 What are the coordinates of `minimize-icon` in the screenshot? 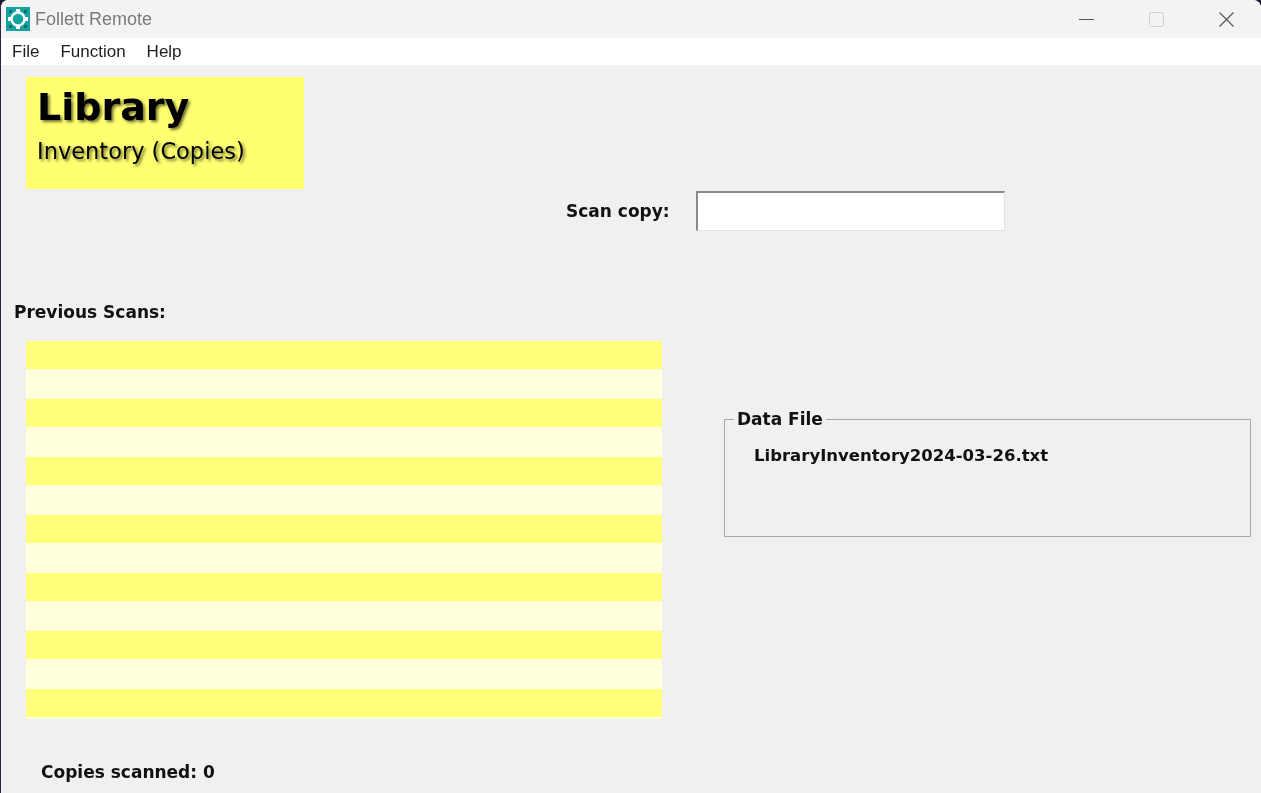 It's located at (1086, 19).